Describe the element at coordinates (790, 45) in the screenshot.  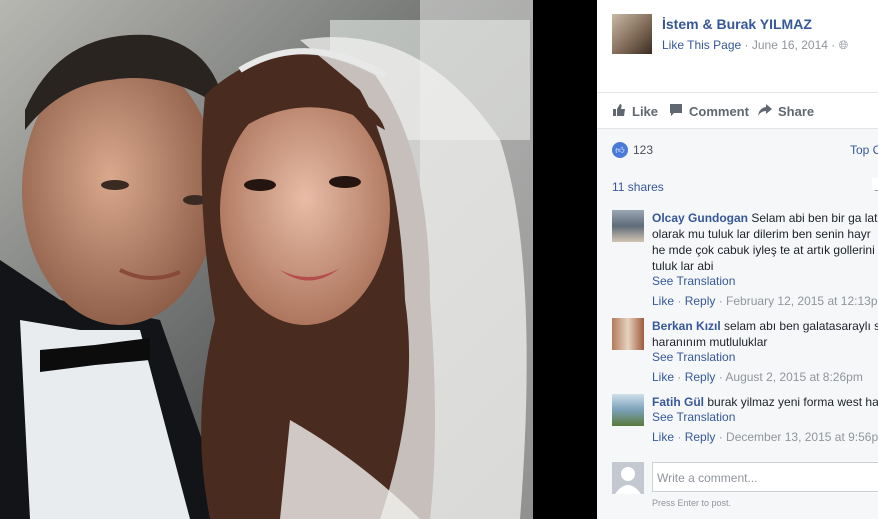
I see `post-date: June 16, 2014` at that location.